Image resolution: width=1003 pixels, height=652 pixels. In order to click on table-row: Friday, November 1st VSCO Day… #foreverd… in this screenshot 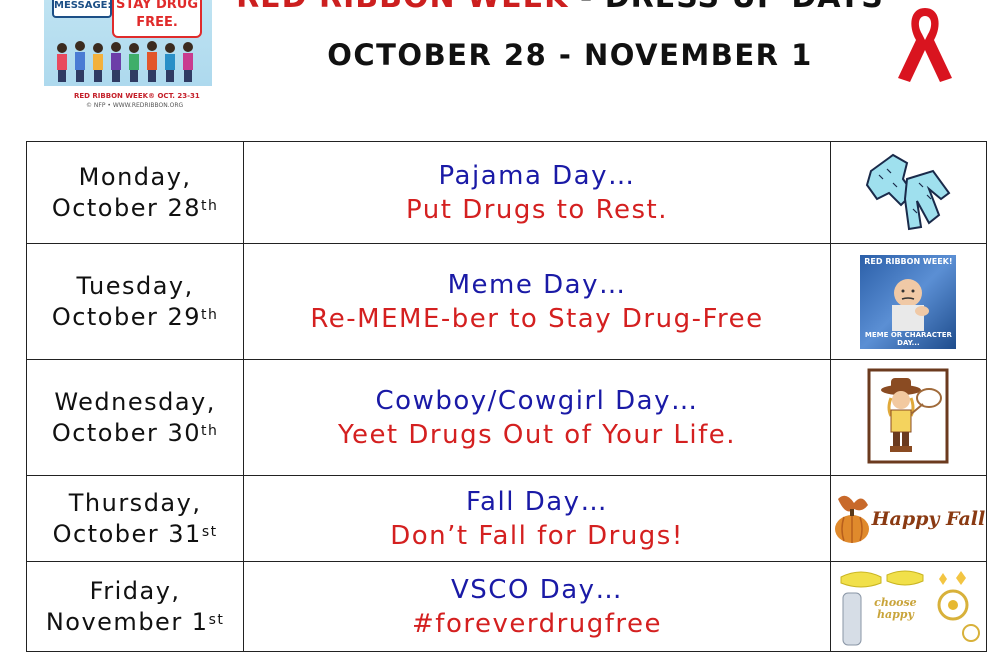, I will do `click(506, 606)`.